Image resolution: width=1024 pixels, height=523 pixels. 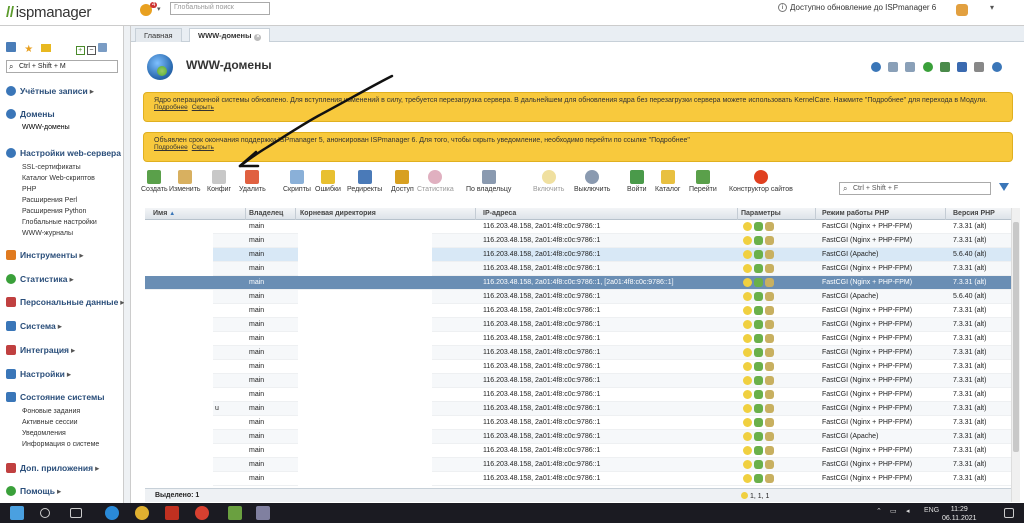 What do you see at coordinates (112, 513) in the screenshot?
I see `edge-icon` at bounding box center [112, 513].